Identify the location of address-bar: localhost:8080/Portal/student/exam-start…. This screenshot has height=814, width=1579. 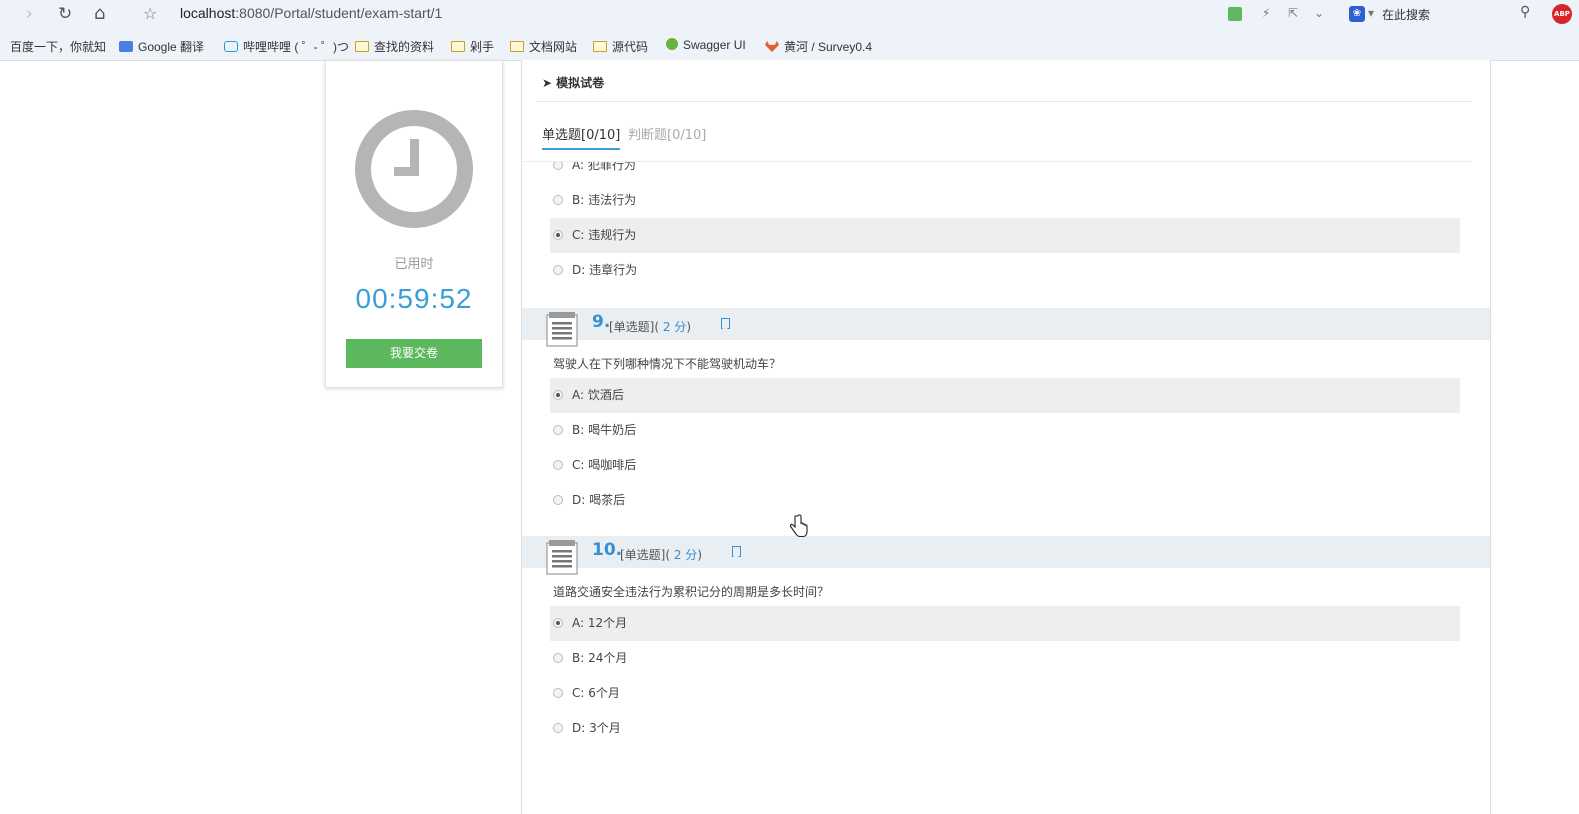
(311, 13).